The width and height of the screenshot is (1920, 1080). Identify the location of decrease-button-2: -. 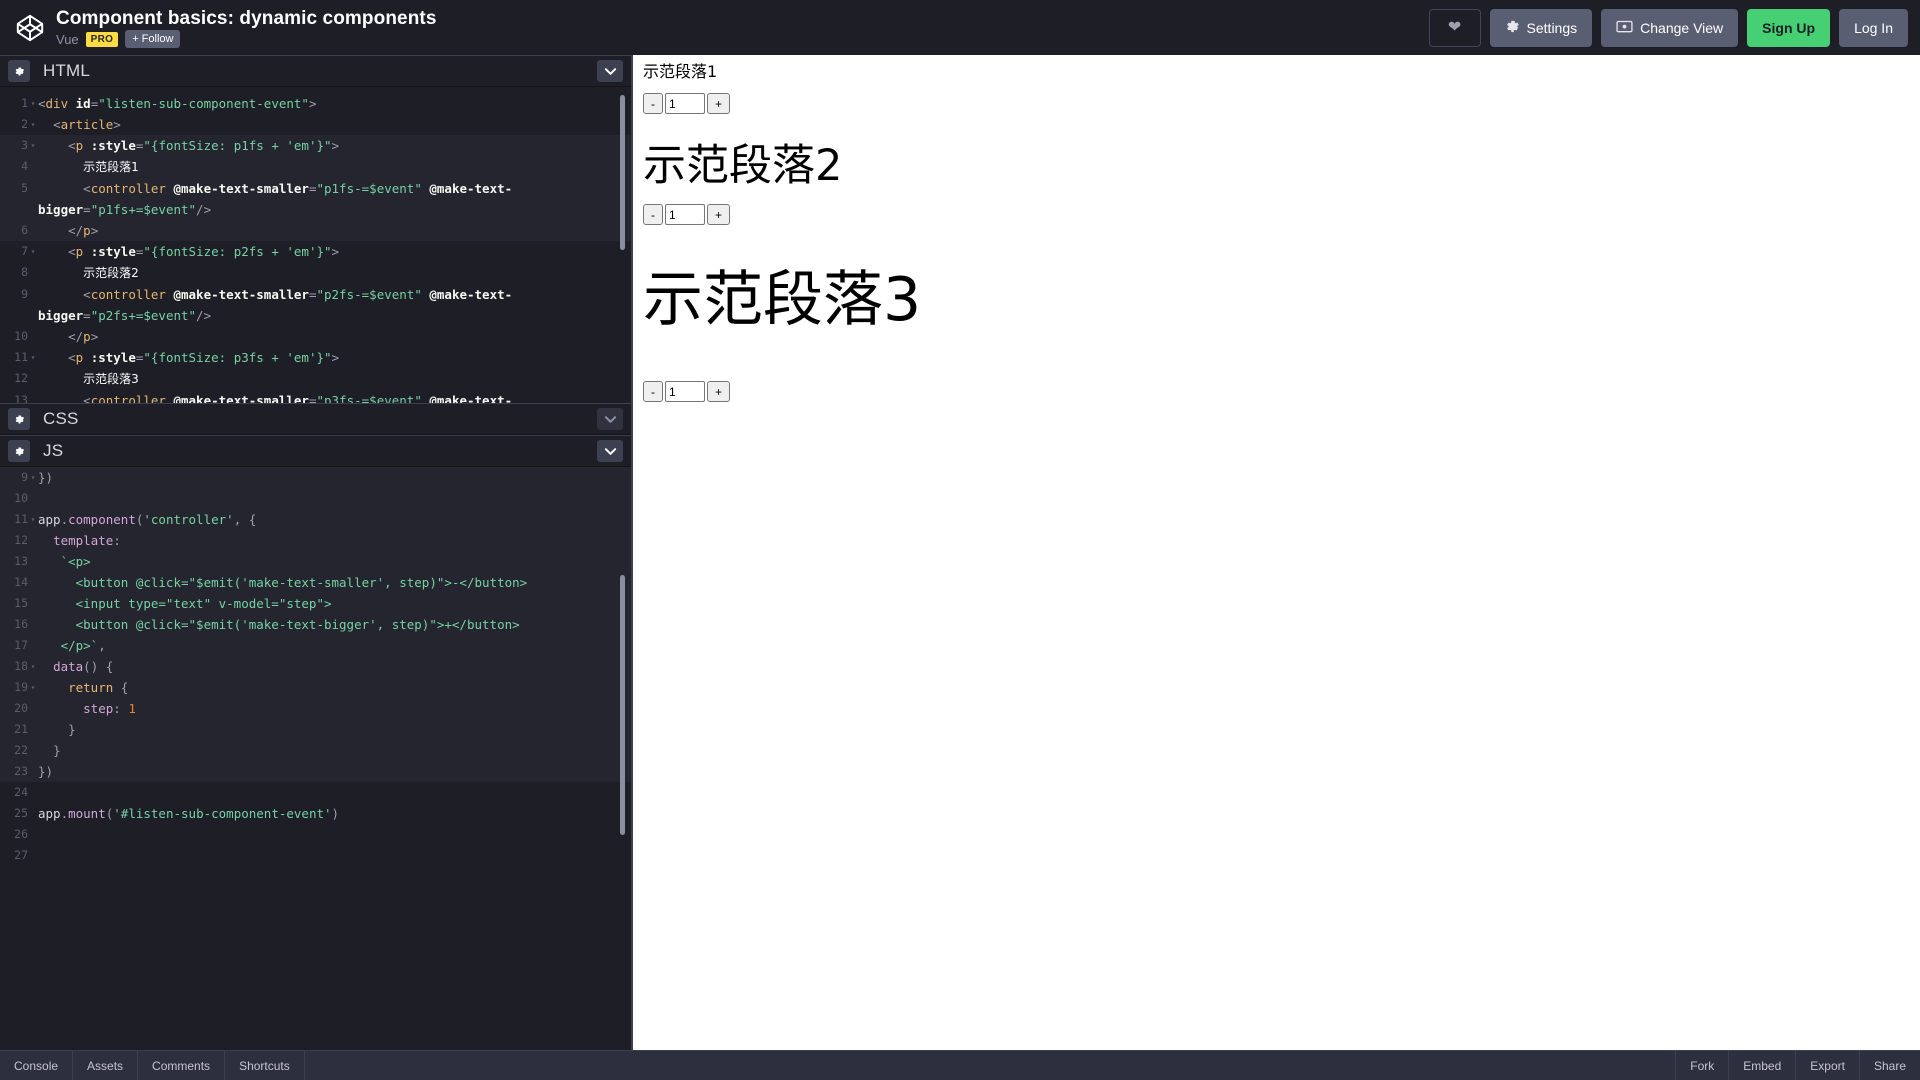
(653, 214).